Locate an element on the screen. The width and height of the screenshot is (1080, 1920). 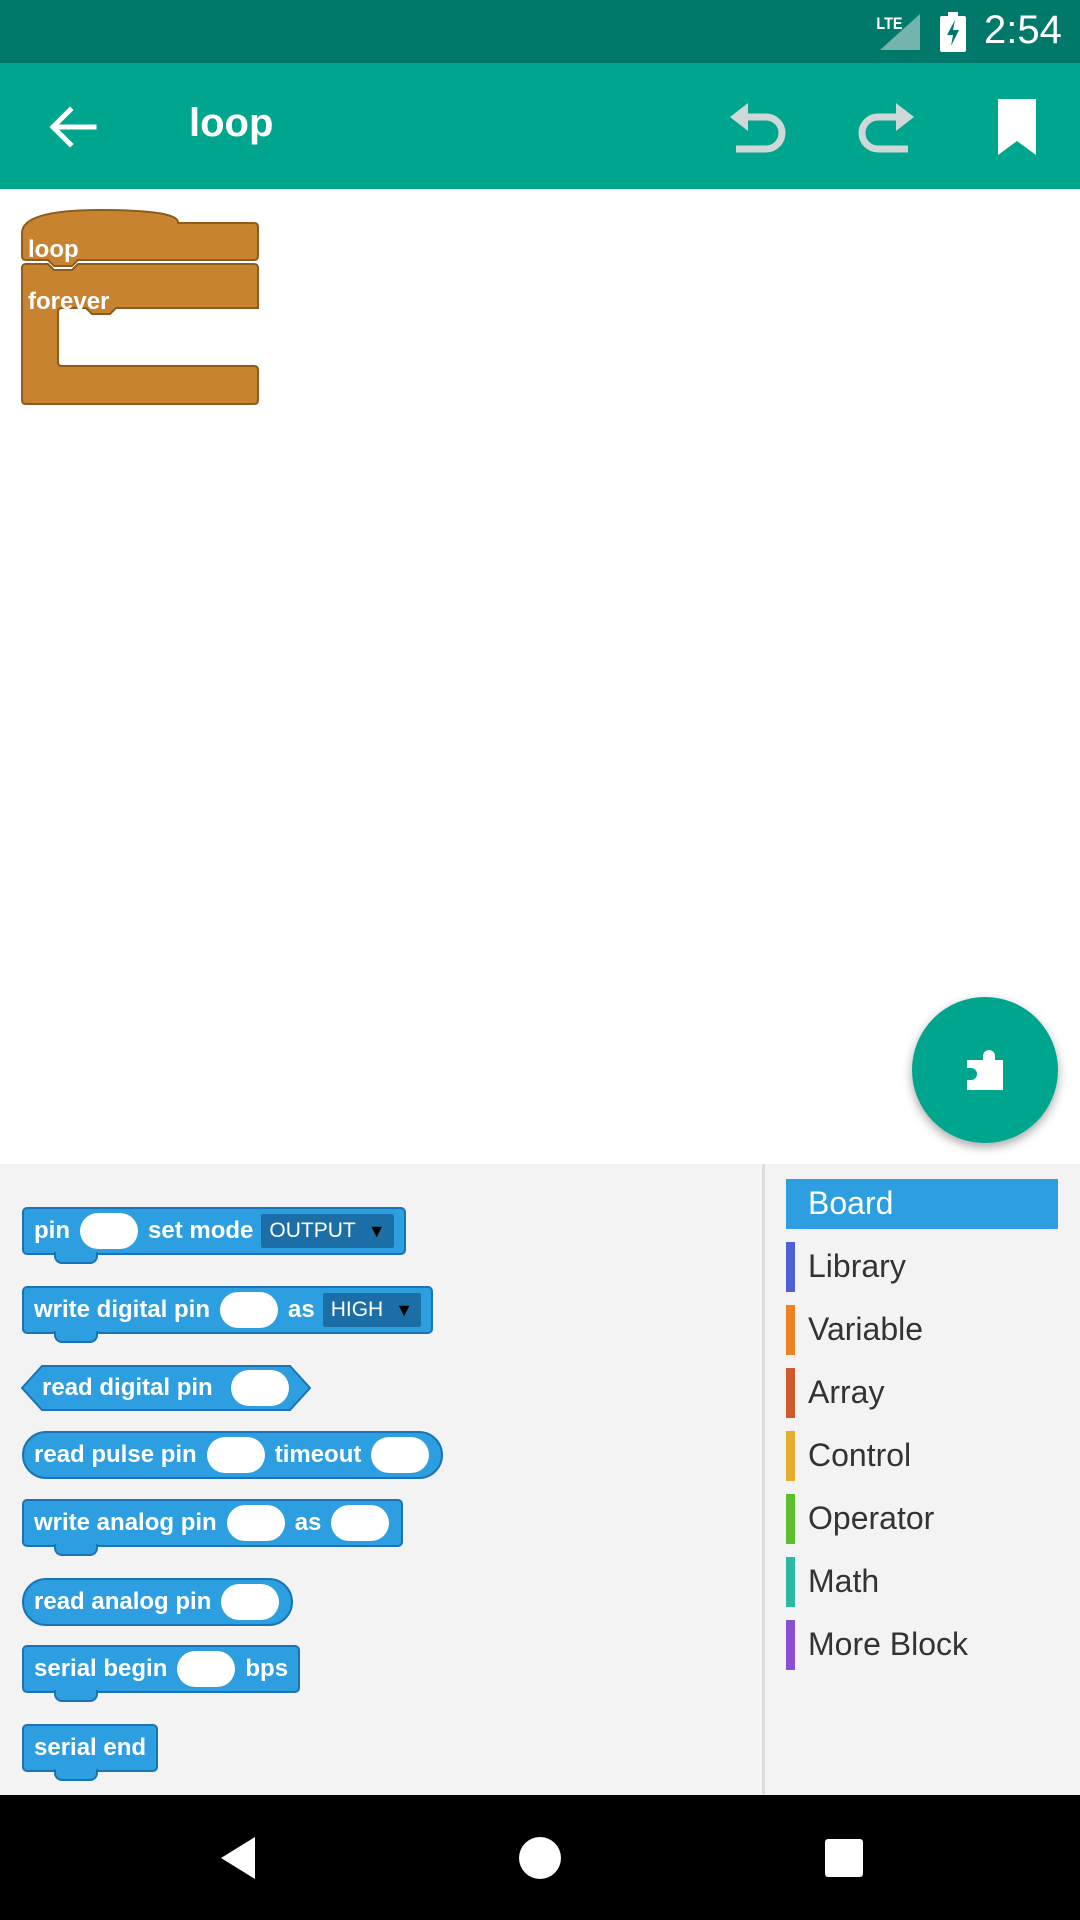
baud-input-slot is located at coordinates (206, 1669).